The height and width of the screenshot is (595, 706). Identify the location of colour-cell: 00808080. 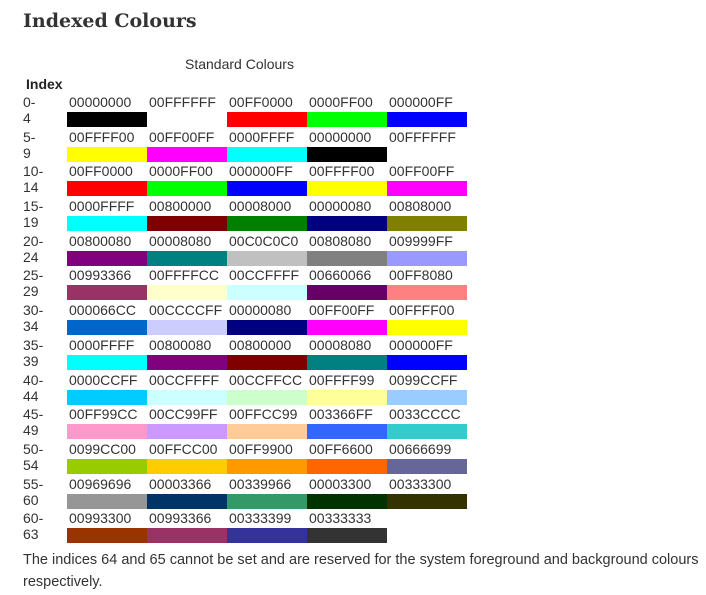
(347, 249).